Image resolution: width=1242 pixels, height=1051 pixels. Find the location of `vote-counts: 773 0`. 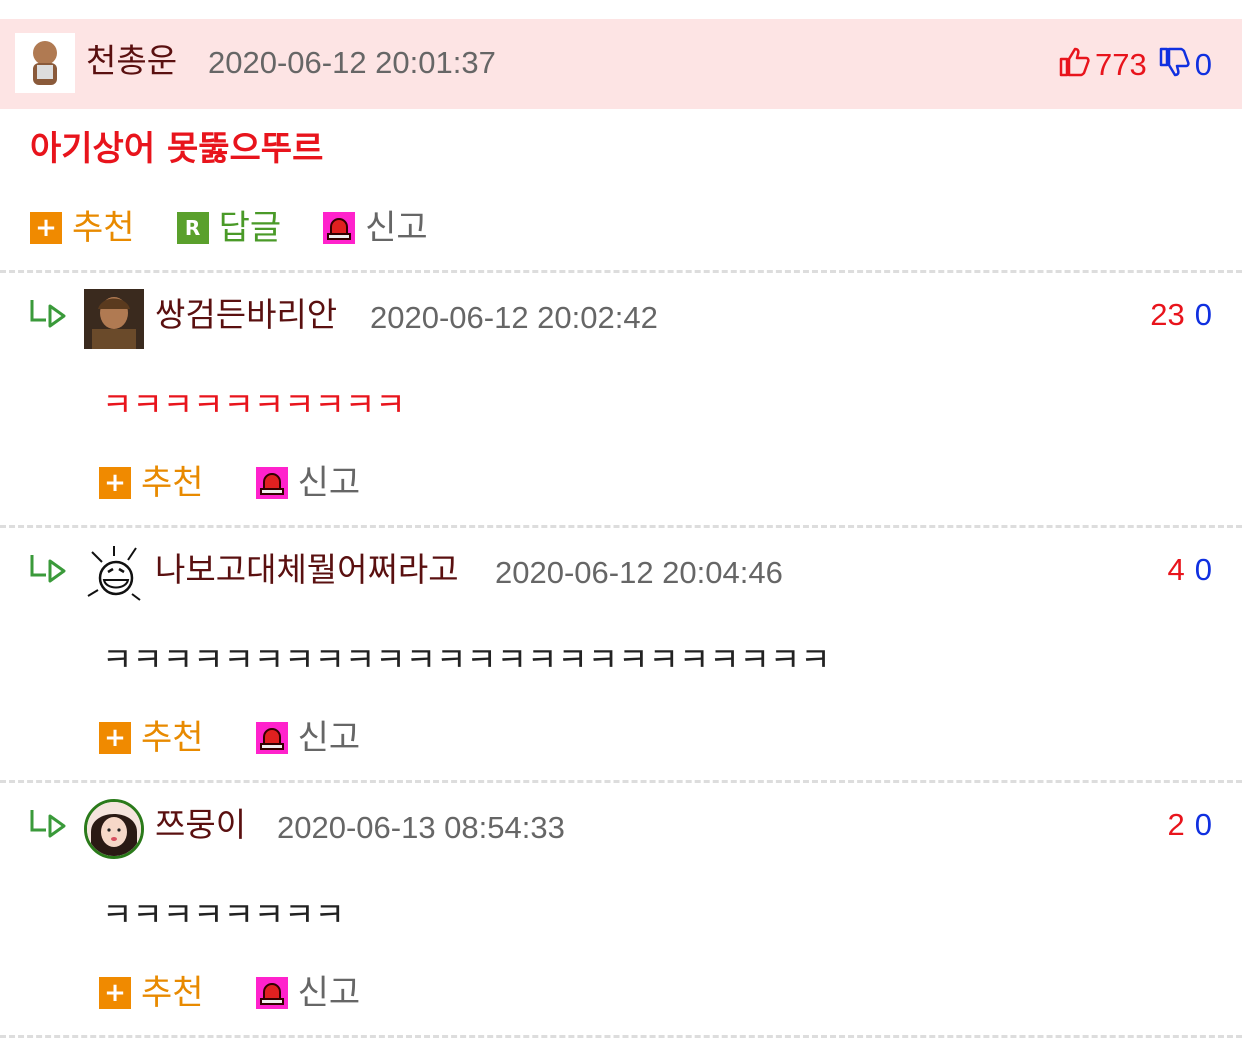

vote-counts: 773 0 is located at coordinates (1134, 64).